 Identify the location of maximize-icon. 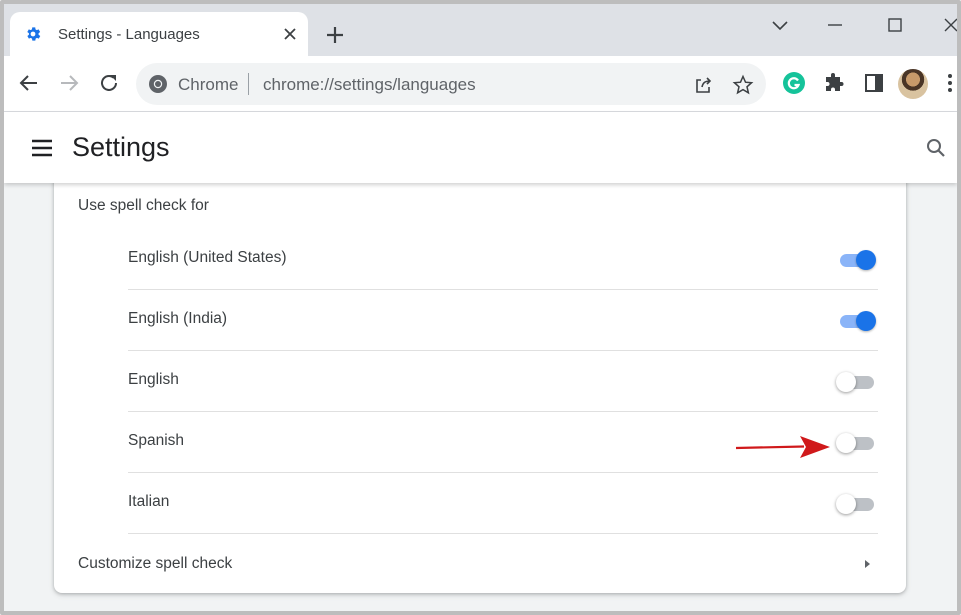
(895, 25).